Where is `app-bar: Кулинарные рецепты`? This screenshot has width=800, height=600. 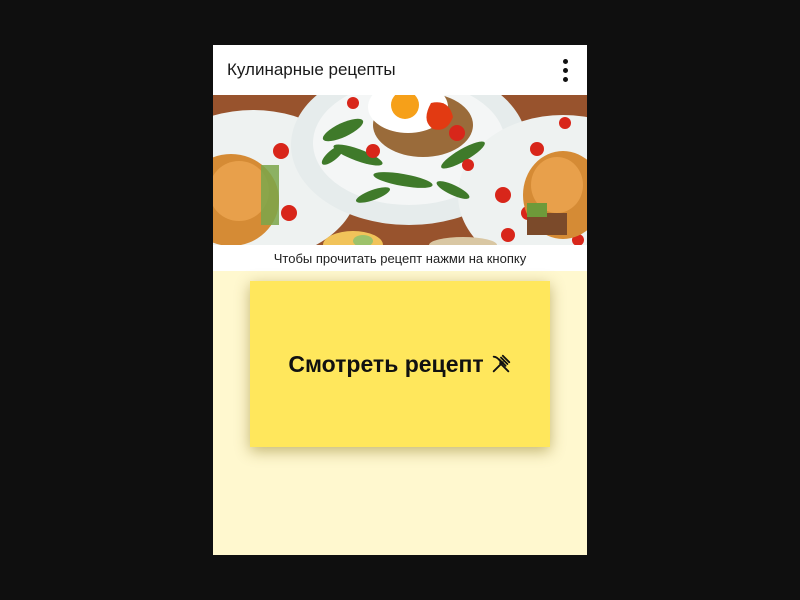
app-bar: Кулинарные рецепты is located at coordinates (400, 70).